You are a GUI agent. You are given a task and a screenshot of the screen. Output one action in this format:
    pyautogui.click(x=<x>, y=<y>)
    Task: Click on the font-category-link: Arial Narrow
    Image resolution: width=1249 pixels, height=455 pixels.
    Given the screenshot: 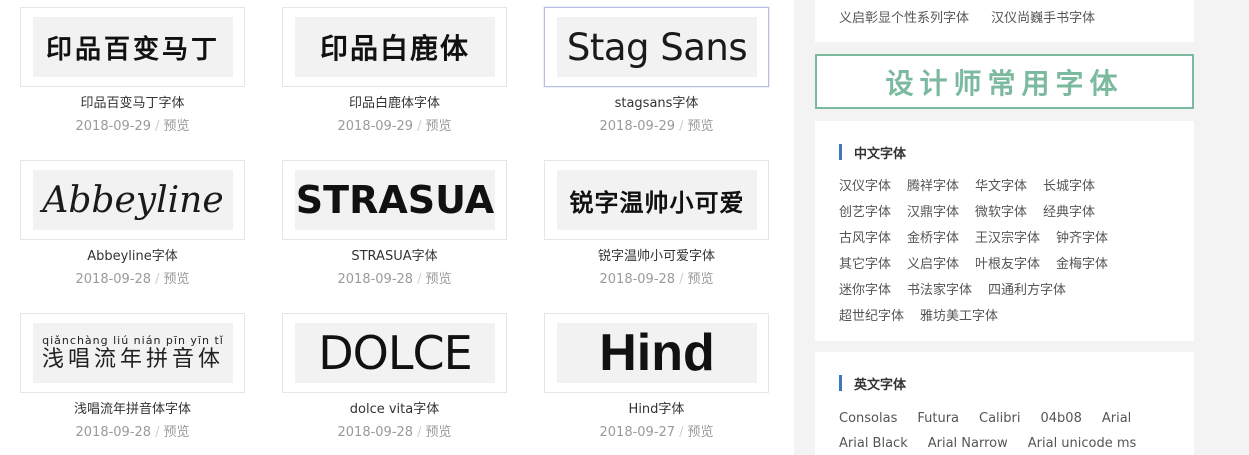 What is the action you would take?
    pyautogui.click(x=968, y=443)
    